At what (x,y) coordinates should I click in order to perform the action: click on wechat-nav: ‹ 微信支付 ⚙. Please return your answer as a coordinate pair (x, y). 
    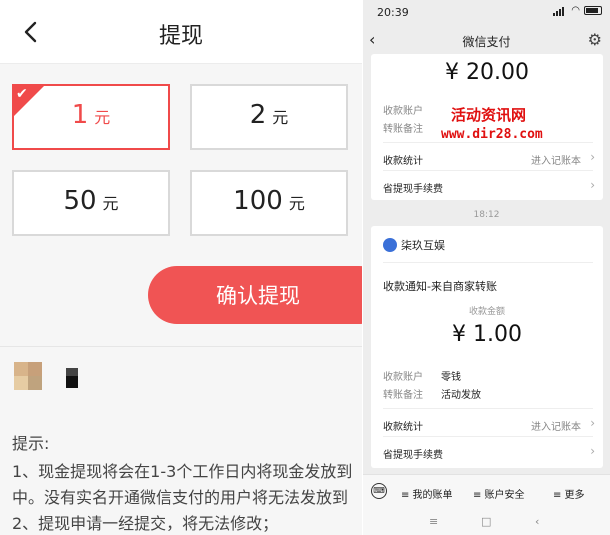
    Looking at the image, I should click on (486, 41).